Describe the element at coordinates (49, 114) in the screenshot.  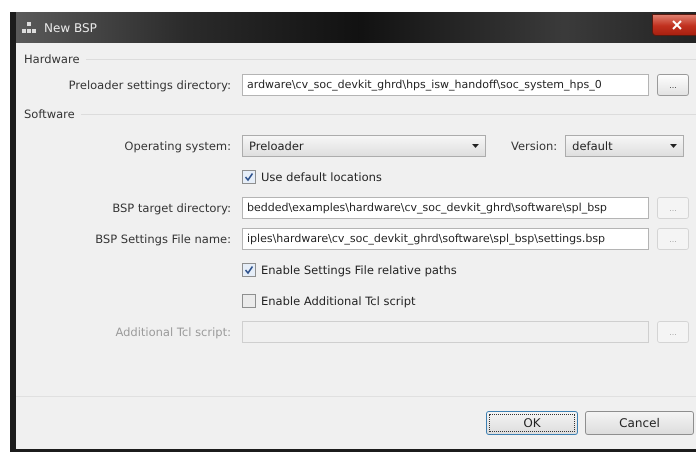
I see `section-title: Software` at that location.